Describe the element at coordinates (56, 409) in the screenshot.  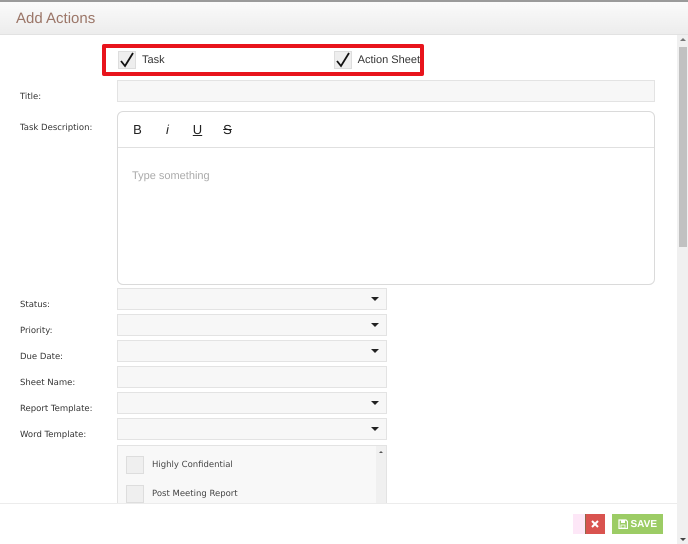
I see `field-label: Report Template:` at that location.